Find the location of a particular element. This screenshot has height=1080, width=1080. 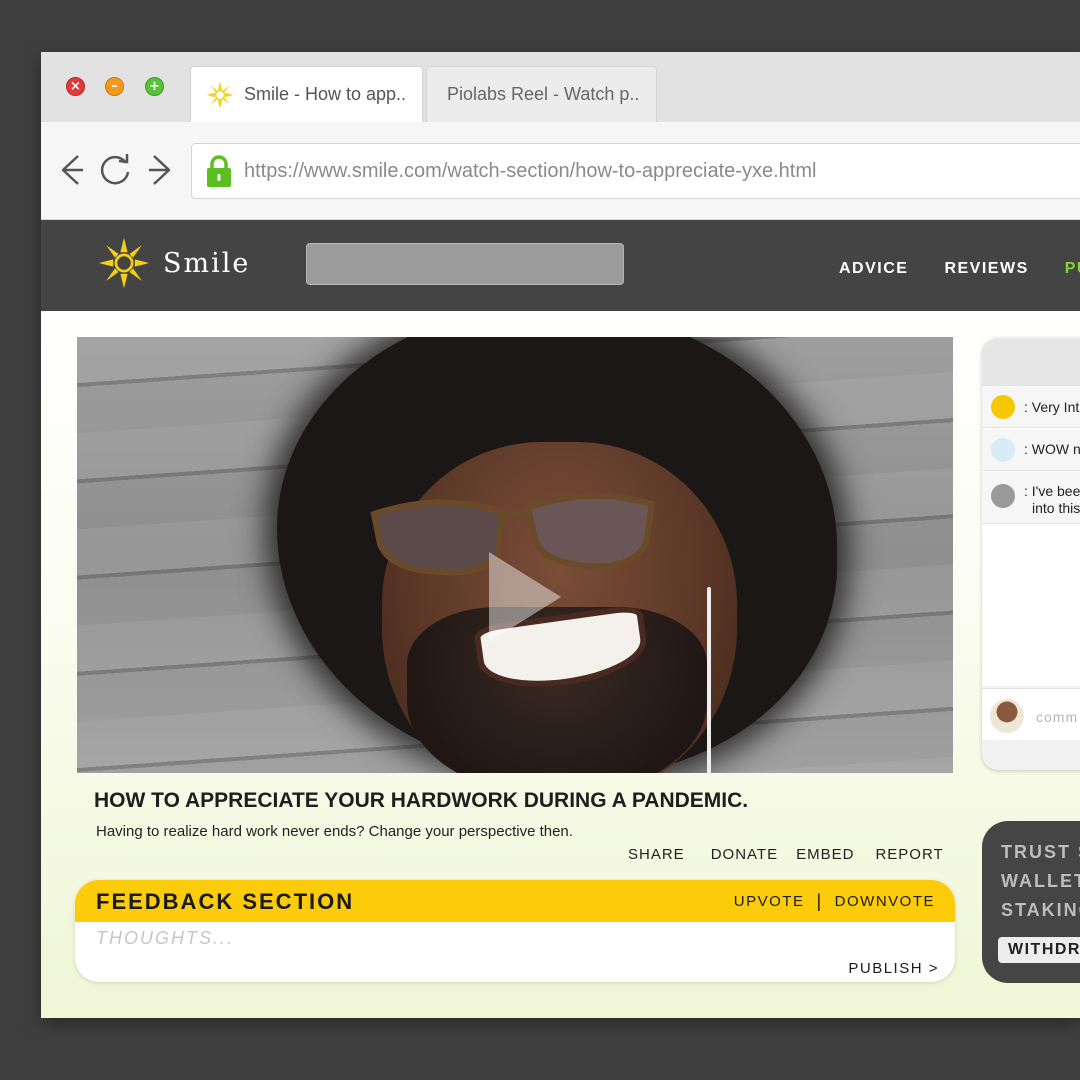

wallet-item-staking: STAKING is located at coordinates (1040, 910).